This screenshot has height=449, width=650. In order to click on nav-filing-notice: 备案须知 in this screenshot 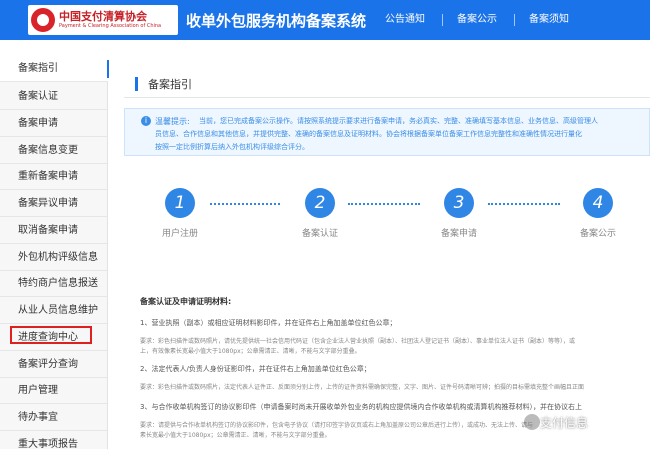, I will do `click(549, 20)`.